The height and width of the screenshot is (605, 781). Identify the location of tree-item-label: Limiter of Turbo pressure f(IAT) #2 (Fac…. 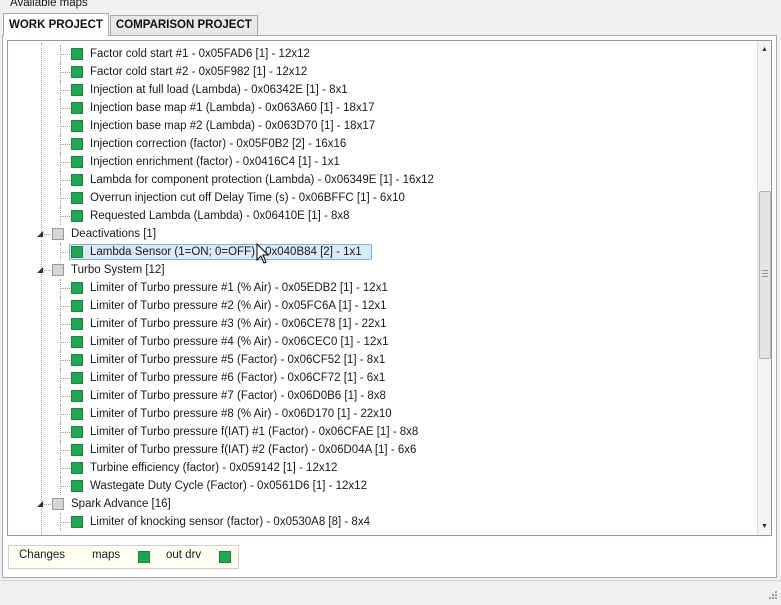
(253, 450).